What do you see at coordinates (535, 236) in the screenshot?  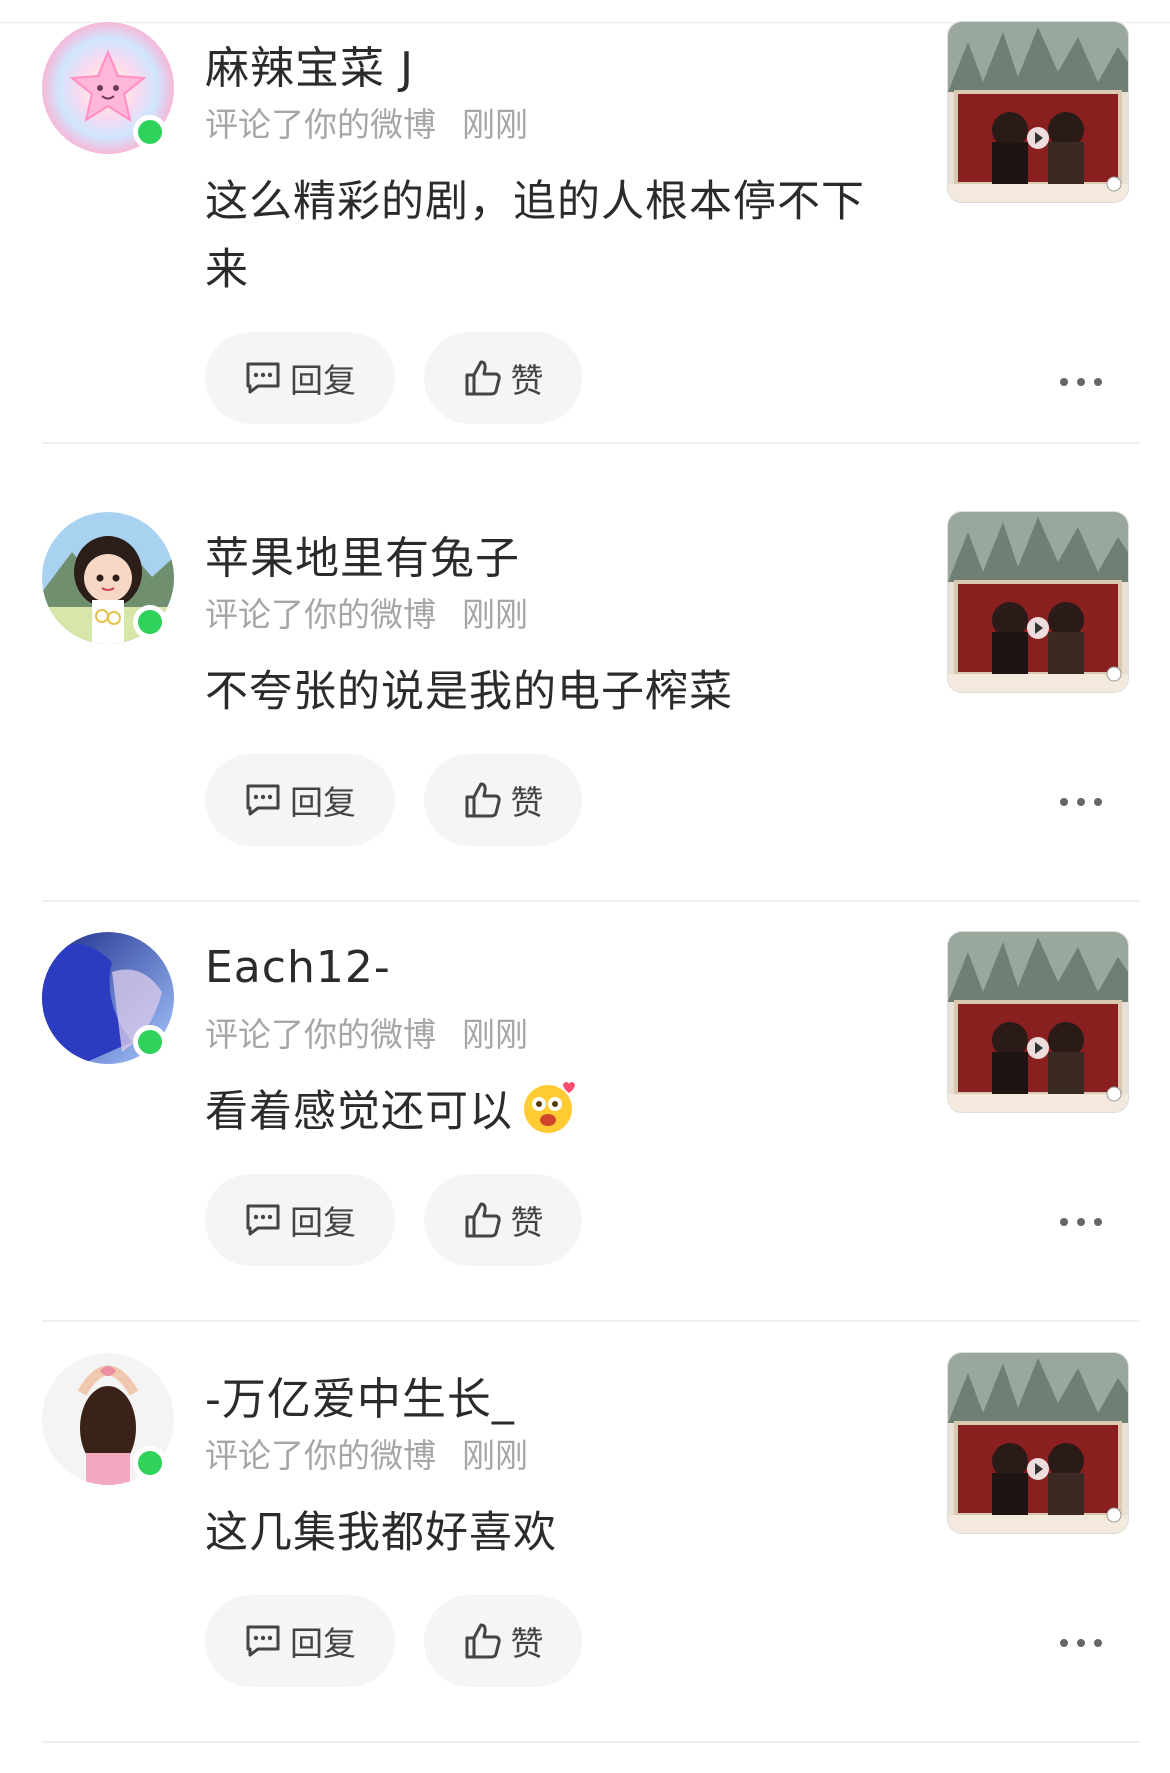 I see `comment-text: 这么精彩的剧，追的人根本停不下来` at bounding box center [535, 236].